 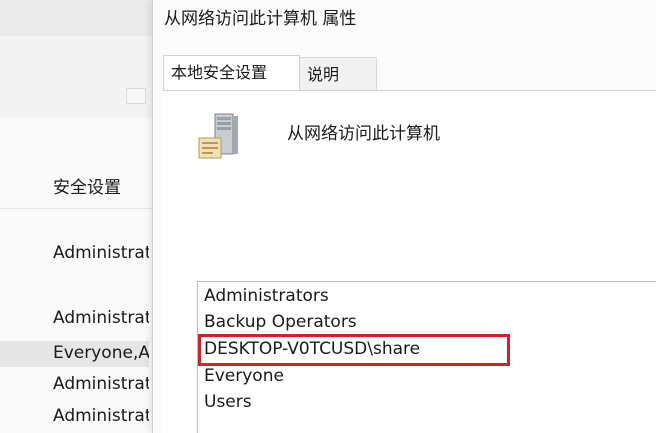 What do you see at coordinates (76, 18) in the screenshot?
I see `background-titlebar` at bounding box center [76, 18].